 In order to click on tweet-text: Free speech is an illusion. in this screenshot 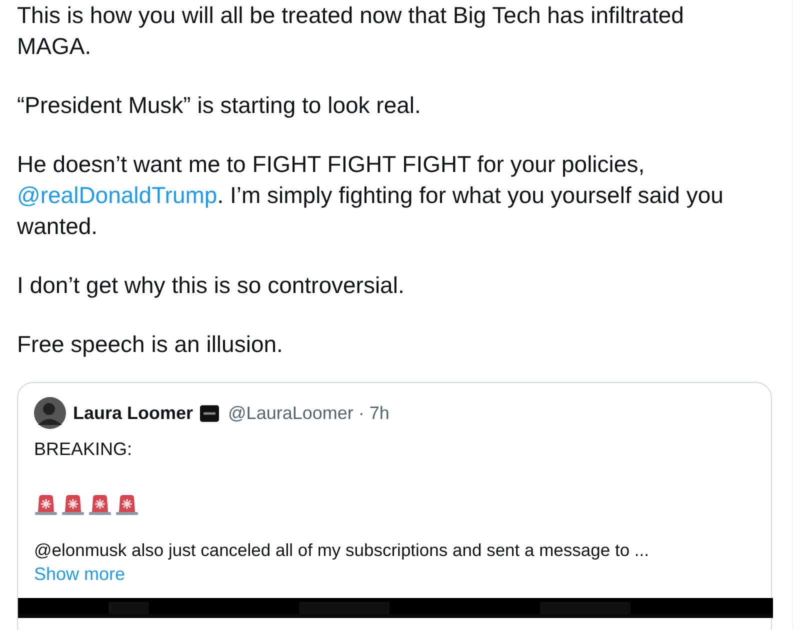, I will do `click(150, 344)`.